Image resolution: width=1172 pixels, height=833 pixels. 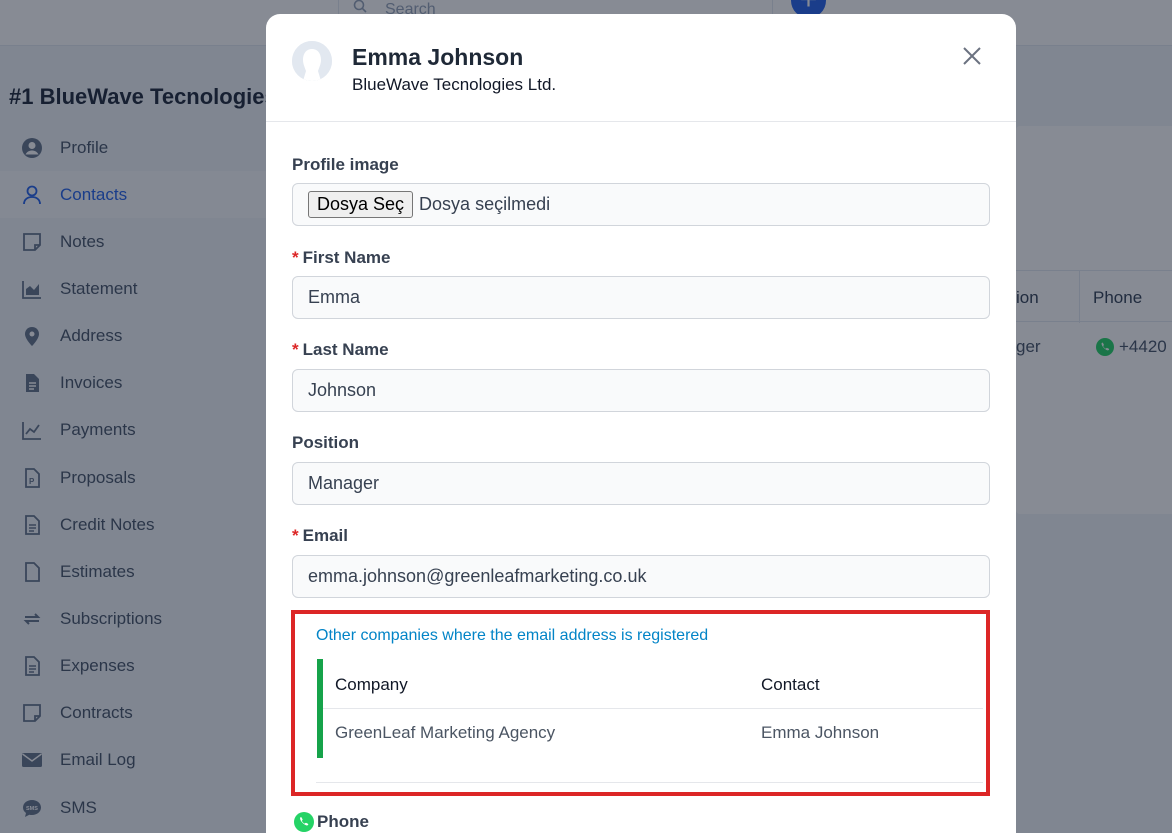 I want to click on modal-header: Emma Johnson BlueWave Tecnologies Ltd., so click(x=641, y=68).